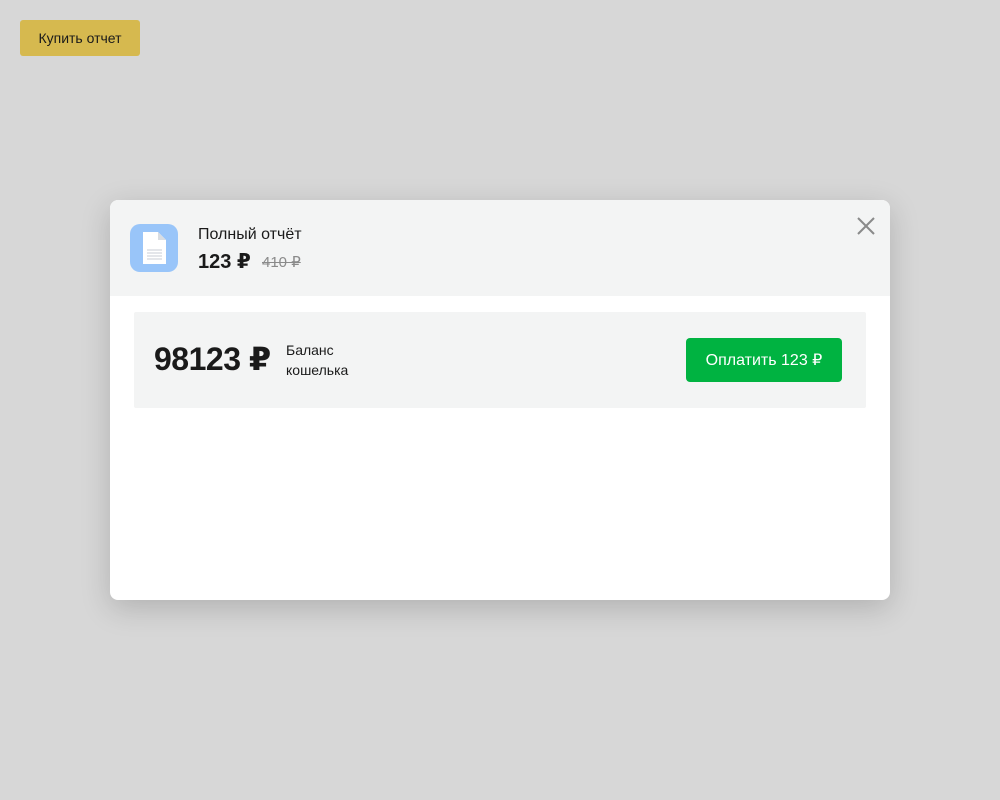  I want to click on buy-report-button: Купить отчет, so click(80, 38).